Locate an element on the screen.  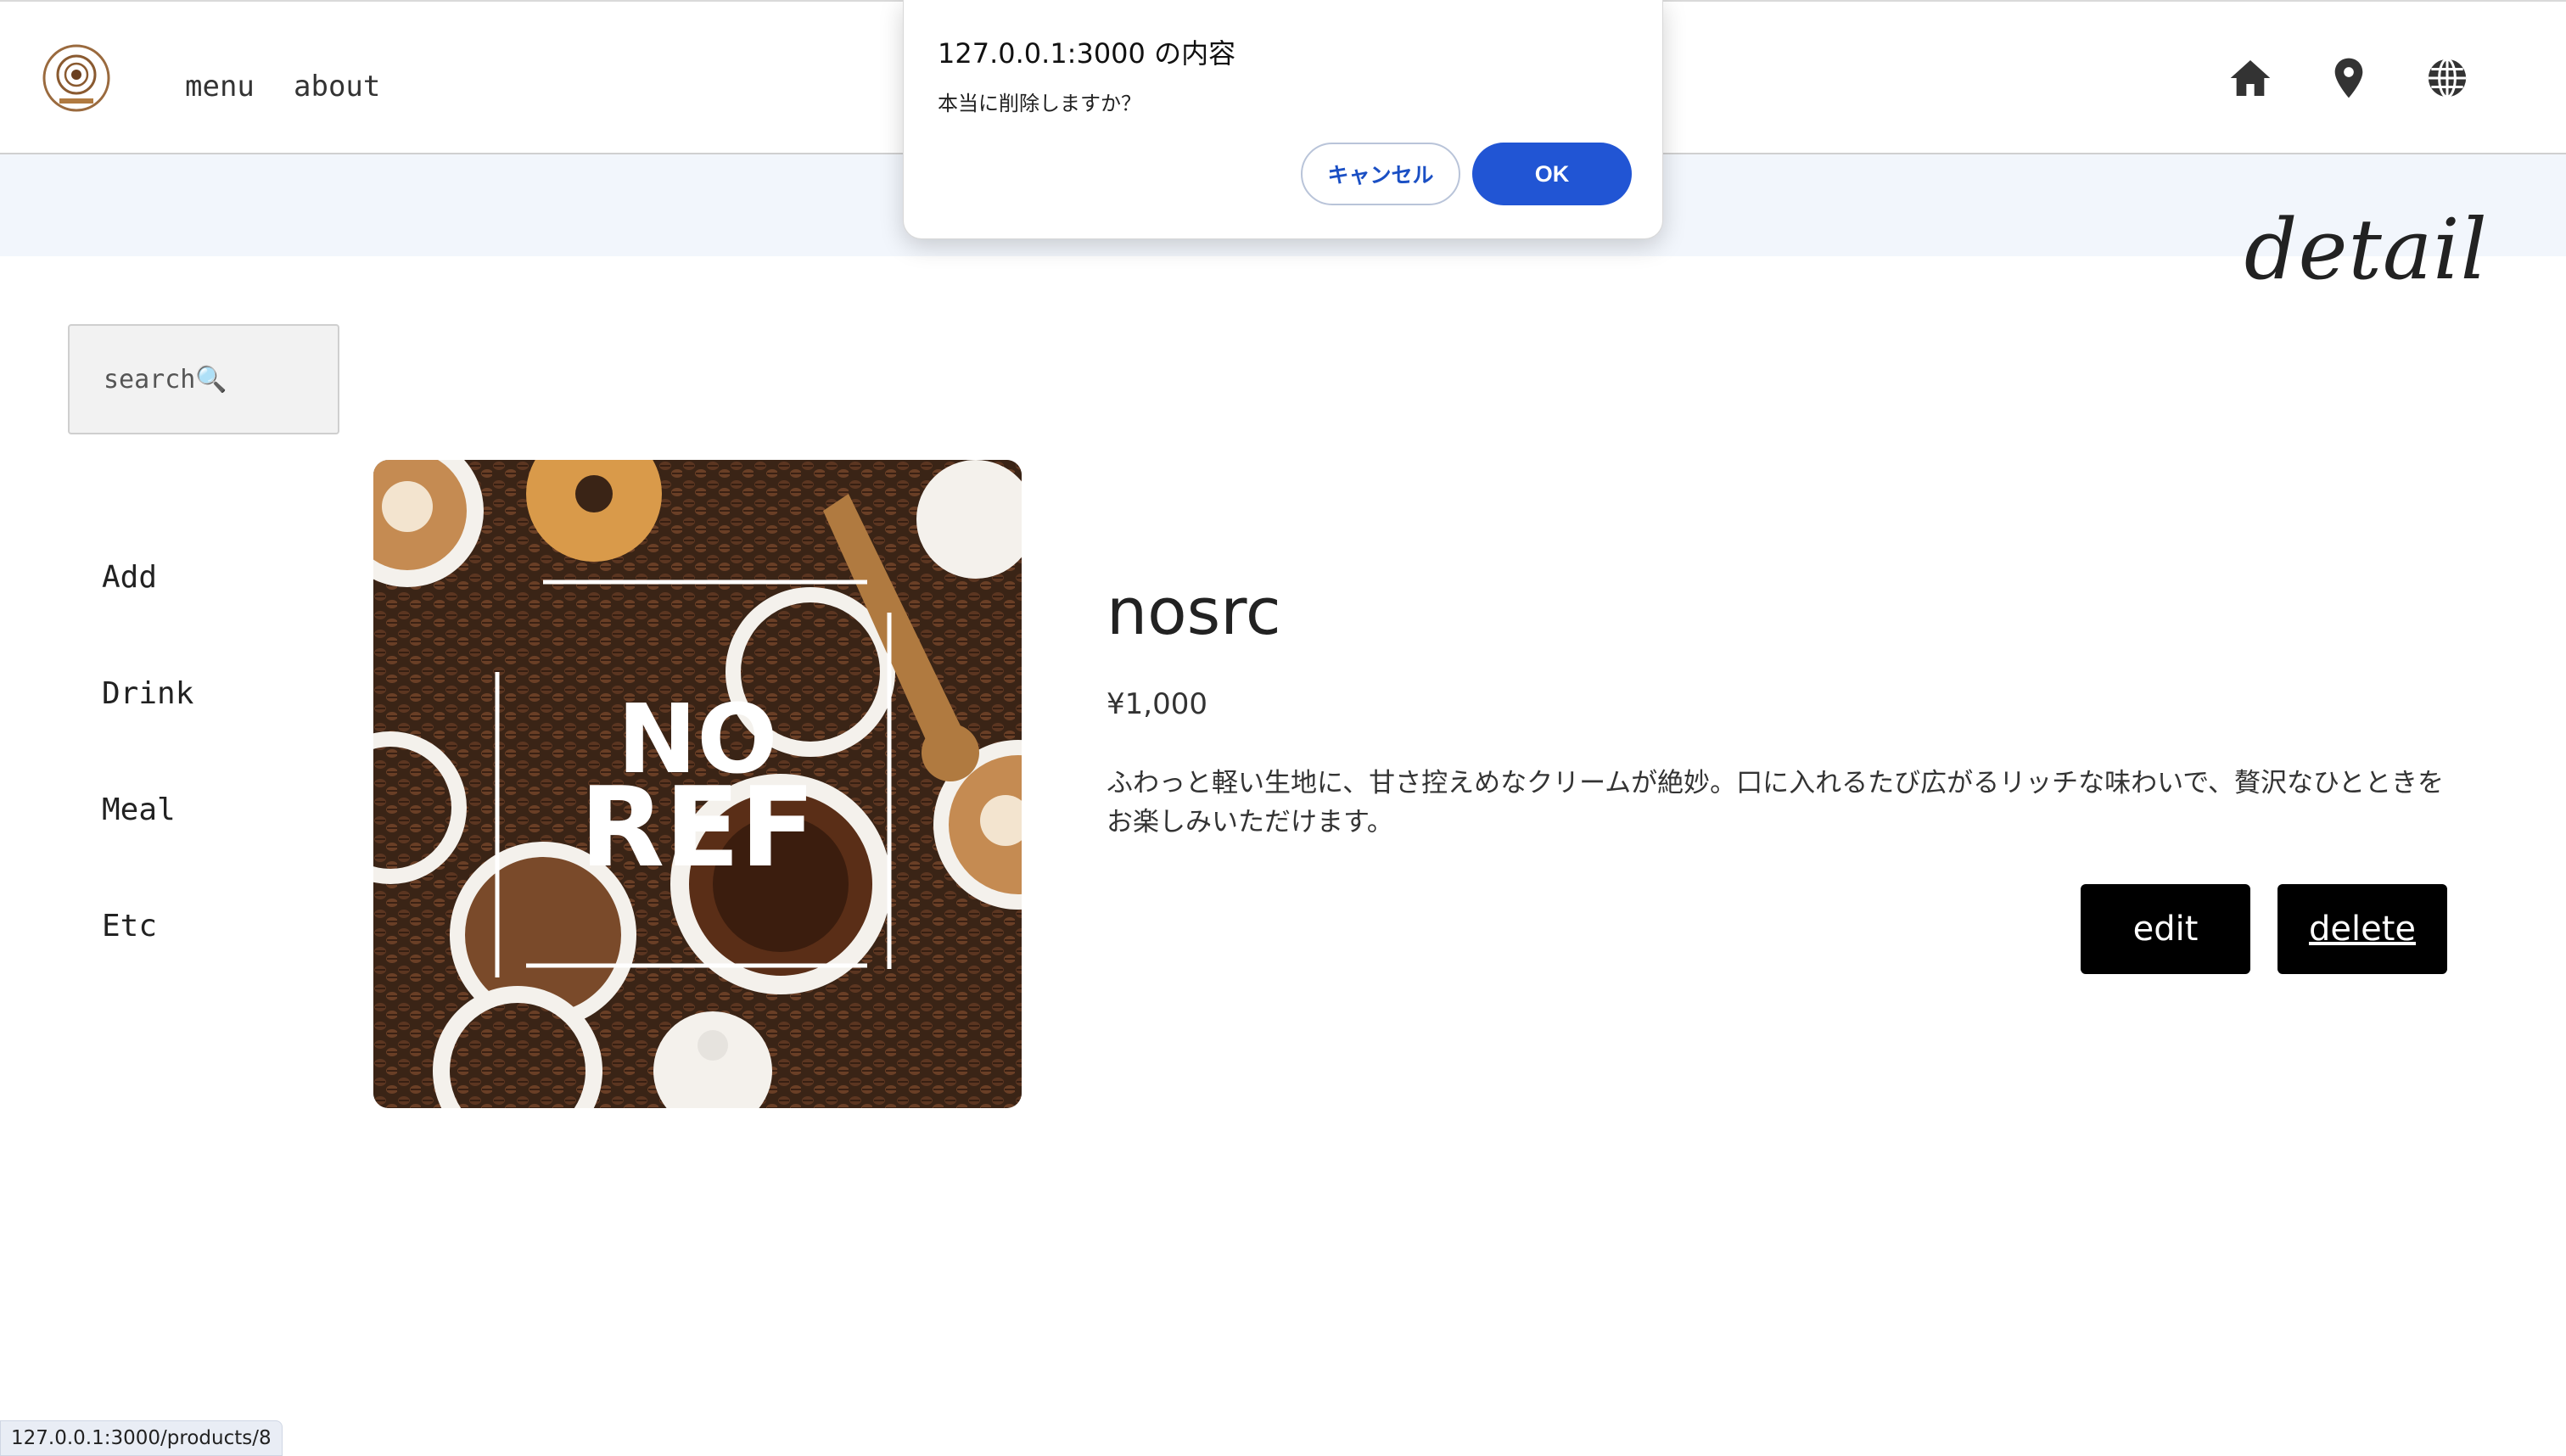
sidebar-item-meal: Meal is located at coordinates (139, 809).